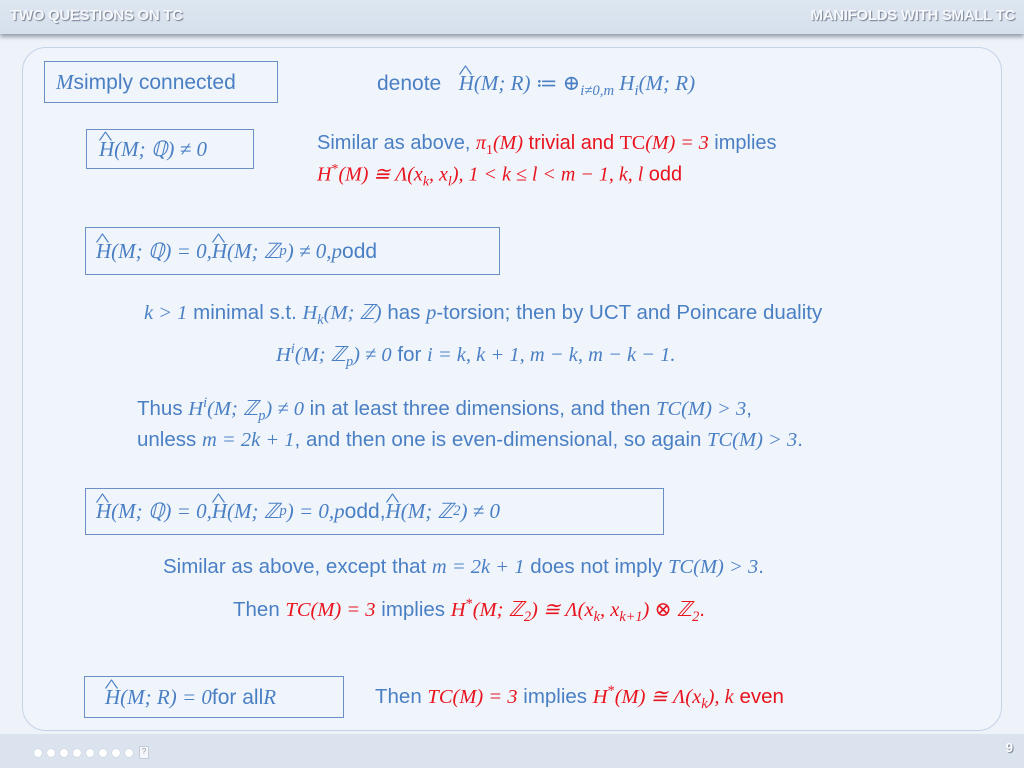 This screenshot has width=1024, height=768. What do you see at coordinates (729, 696) in the screenshot?
I see `k-symbol: k` at bounding box center [729, 696].